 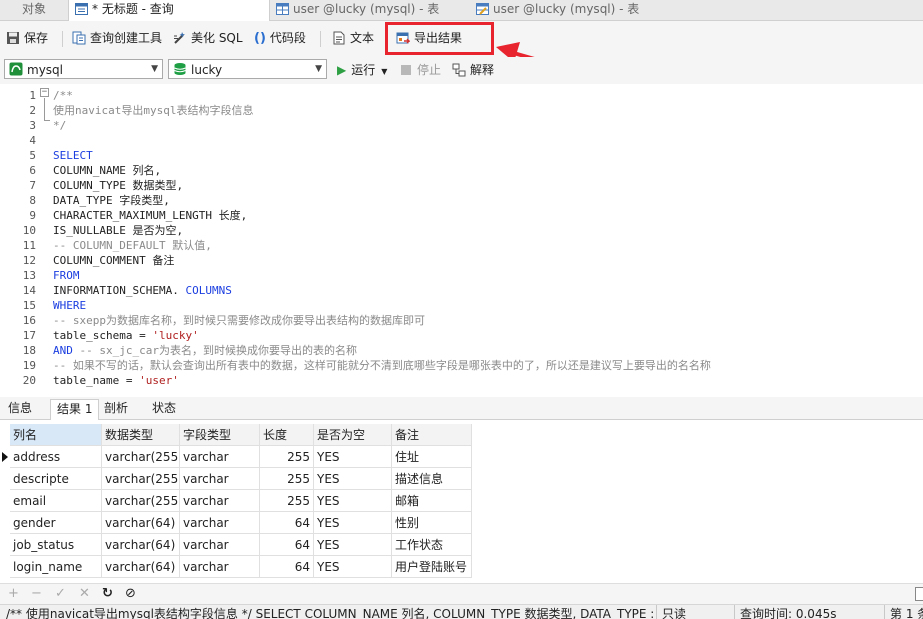 What do you see at coordinates (432, 523) in the screenshot?
I see `table-cell: 性别` at bounding box center [432, 523].